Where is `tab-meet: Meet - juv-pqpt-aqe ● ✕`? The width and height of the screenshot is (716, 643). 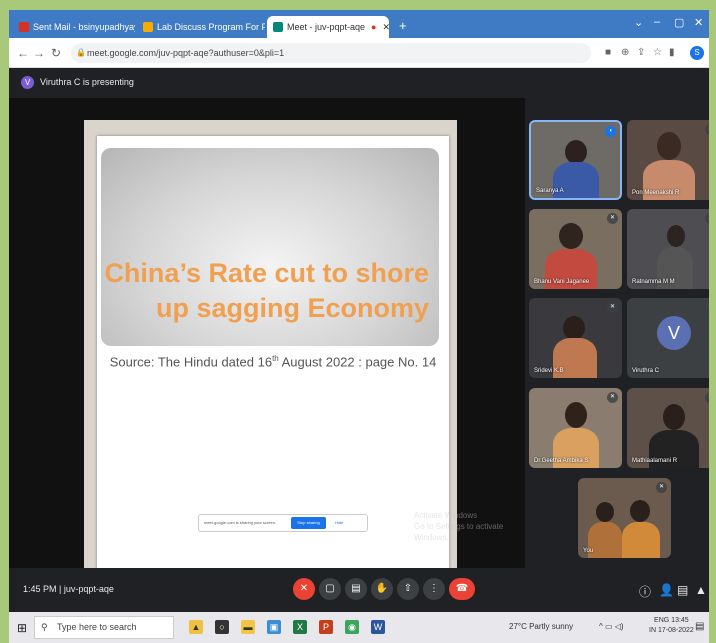
tab-meet: Meet - juv-pqpt-aqe ● ✕ is located at coordinates (328, 27).